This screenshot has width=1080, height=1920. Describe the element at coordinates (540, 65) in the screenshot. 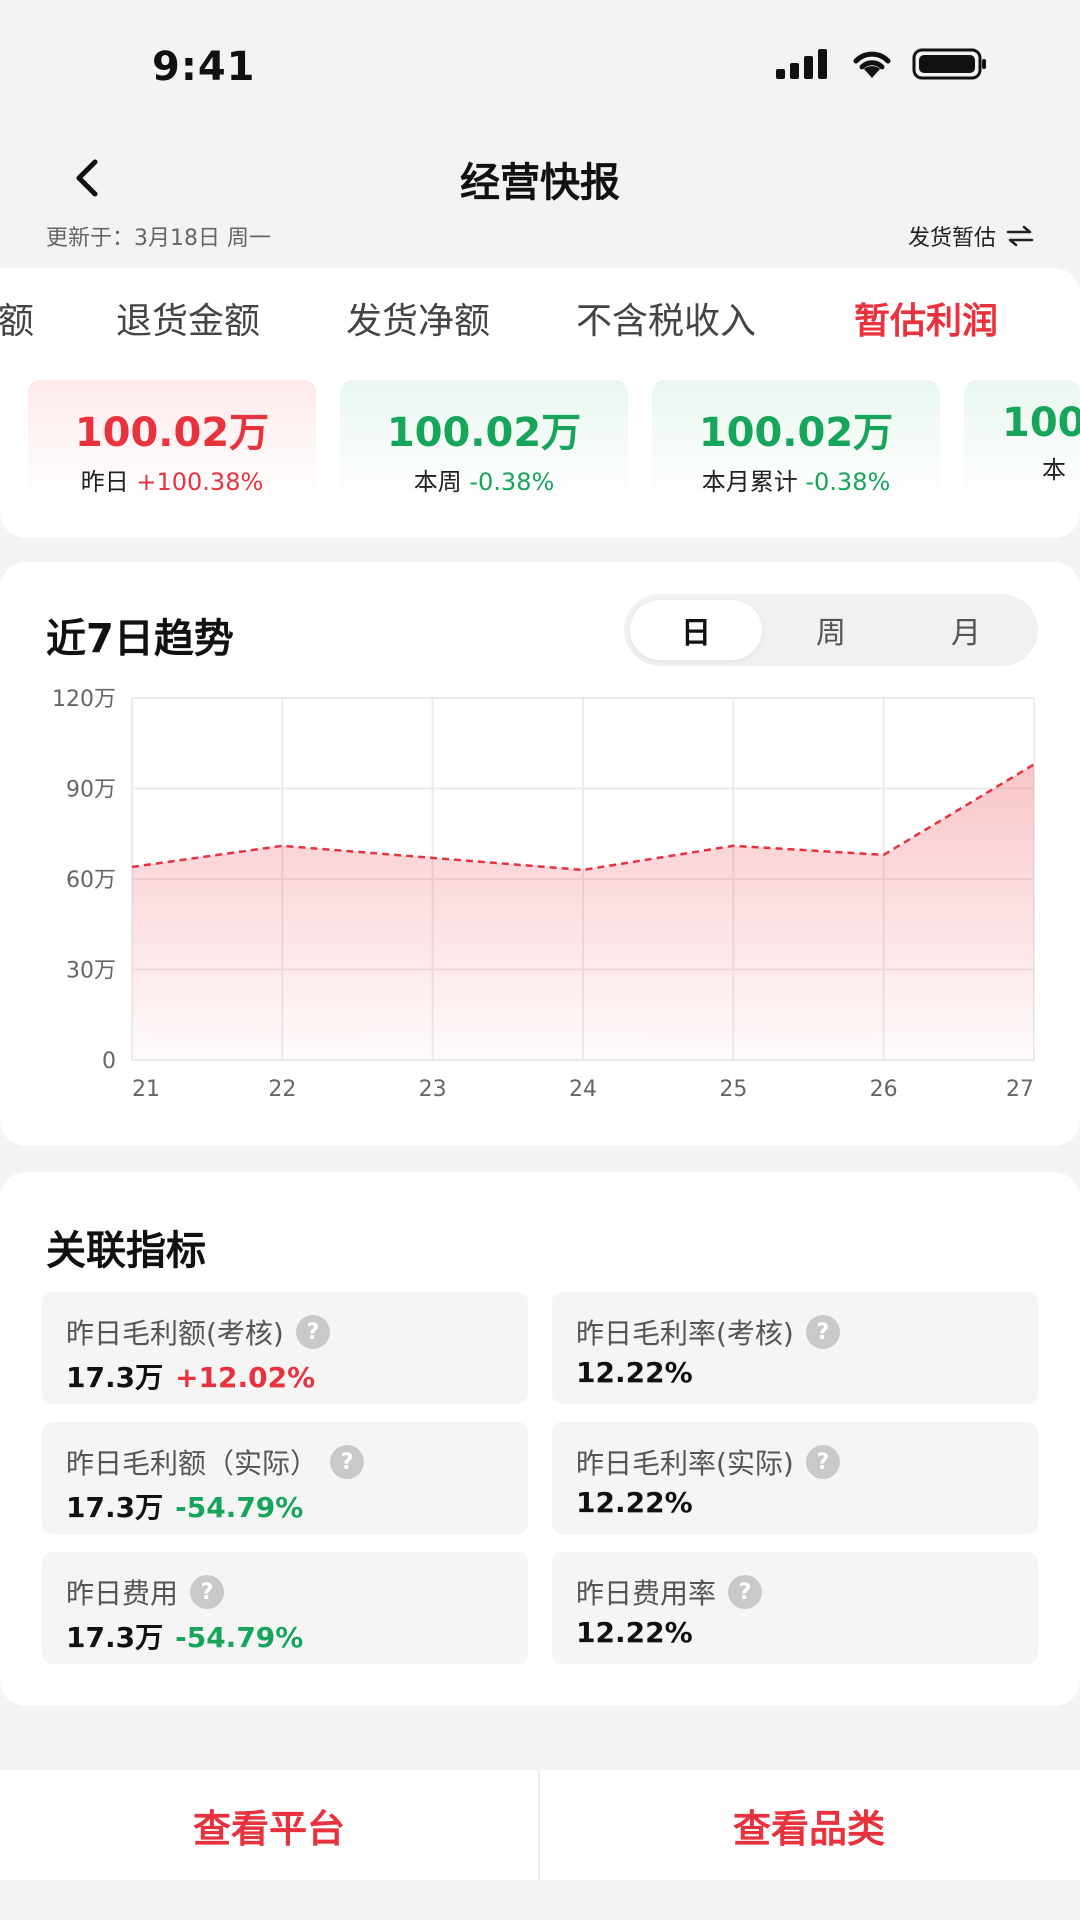

I see `status-bar: 9:41` at that location.